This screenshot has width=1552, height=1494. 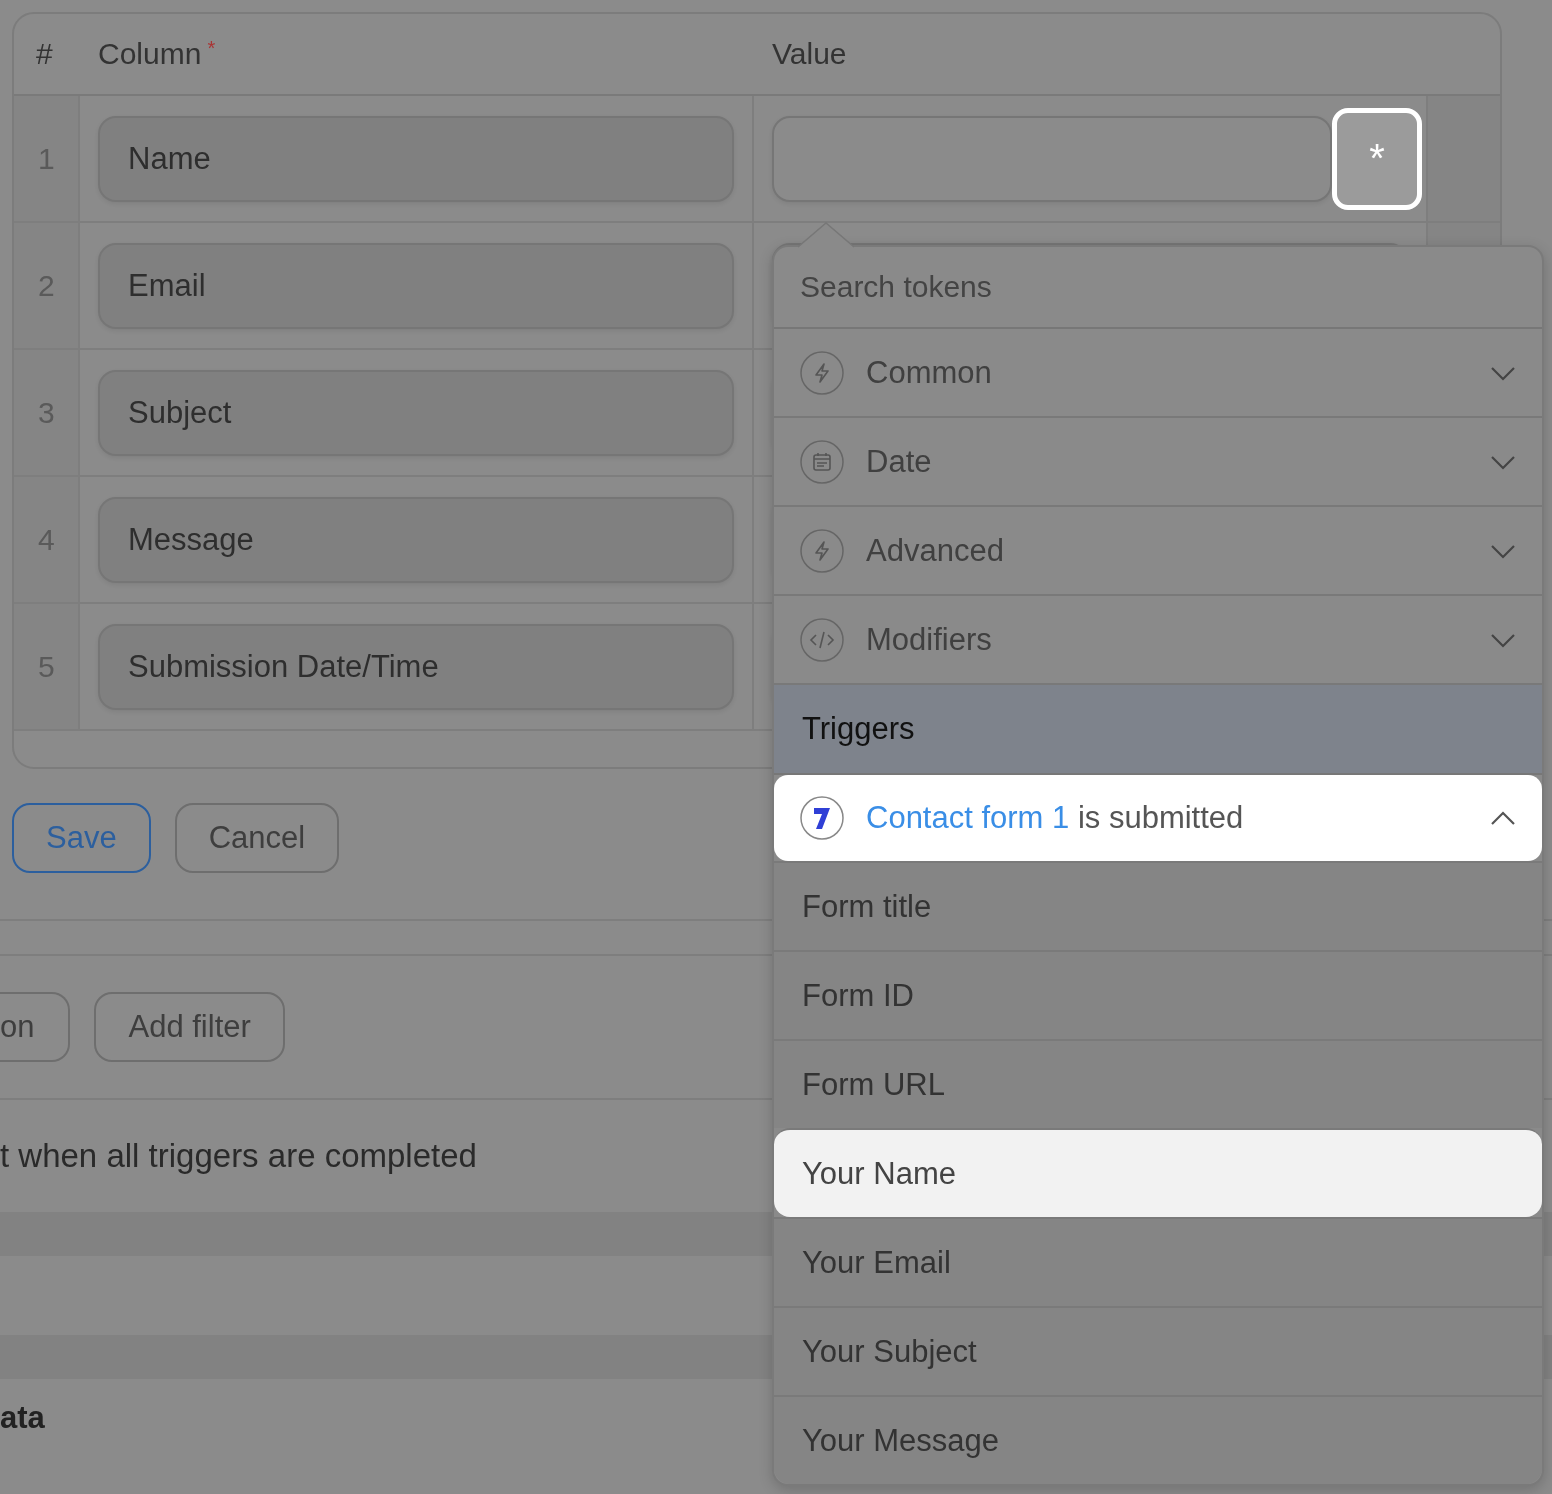 I want to click on column-name-field: Email, so click(x=416, y=285).